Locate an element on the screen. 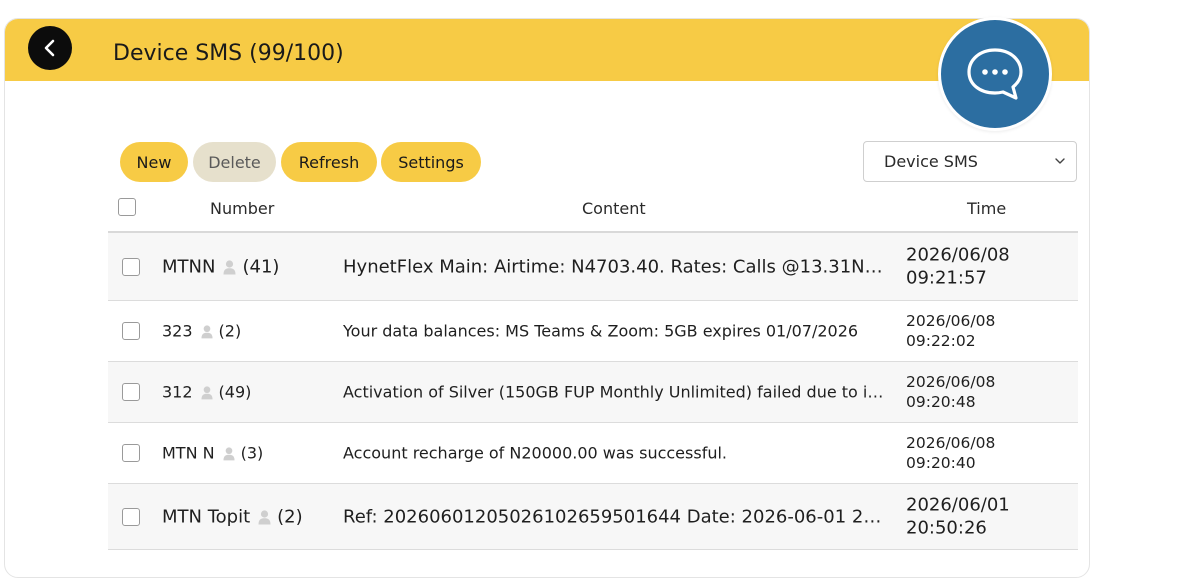  message-count: (49) is located at coordinates (235, 392).